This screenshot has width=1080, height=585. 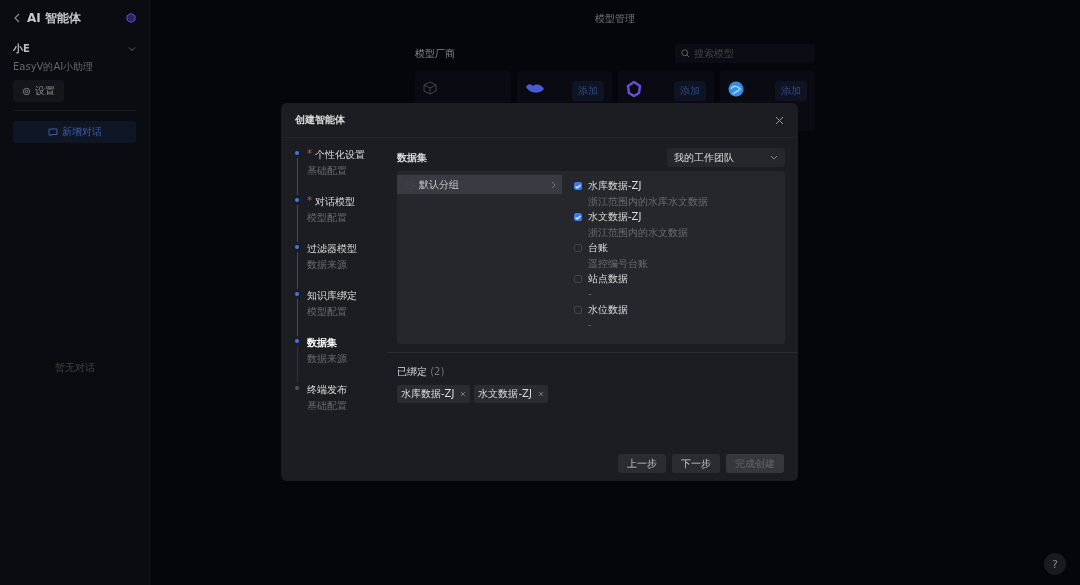 What do you see at coordinates (1055, 564) in the screenshot?
I see `help-button: ?` at bounding box center [1055, 564].